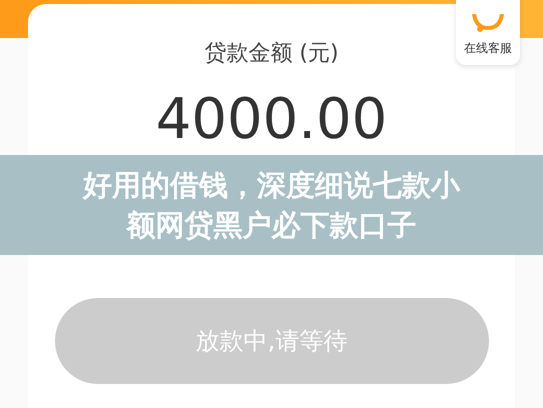 The image size is (543, 408). What do you see at coordinates (272, 120) in the screenshot?
I see `loan-amount: 4000.00` at bounding box center [272, 120].